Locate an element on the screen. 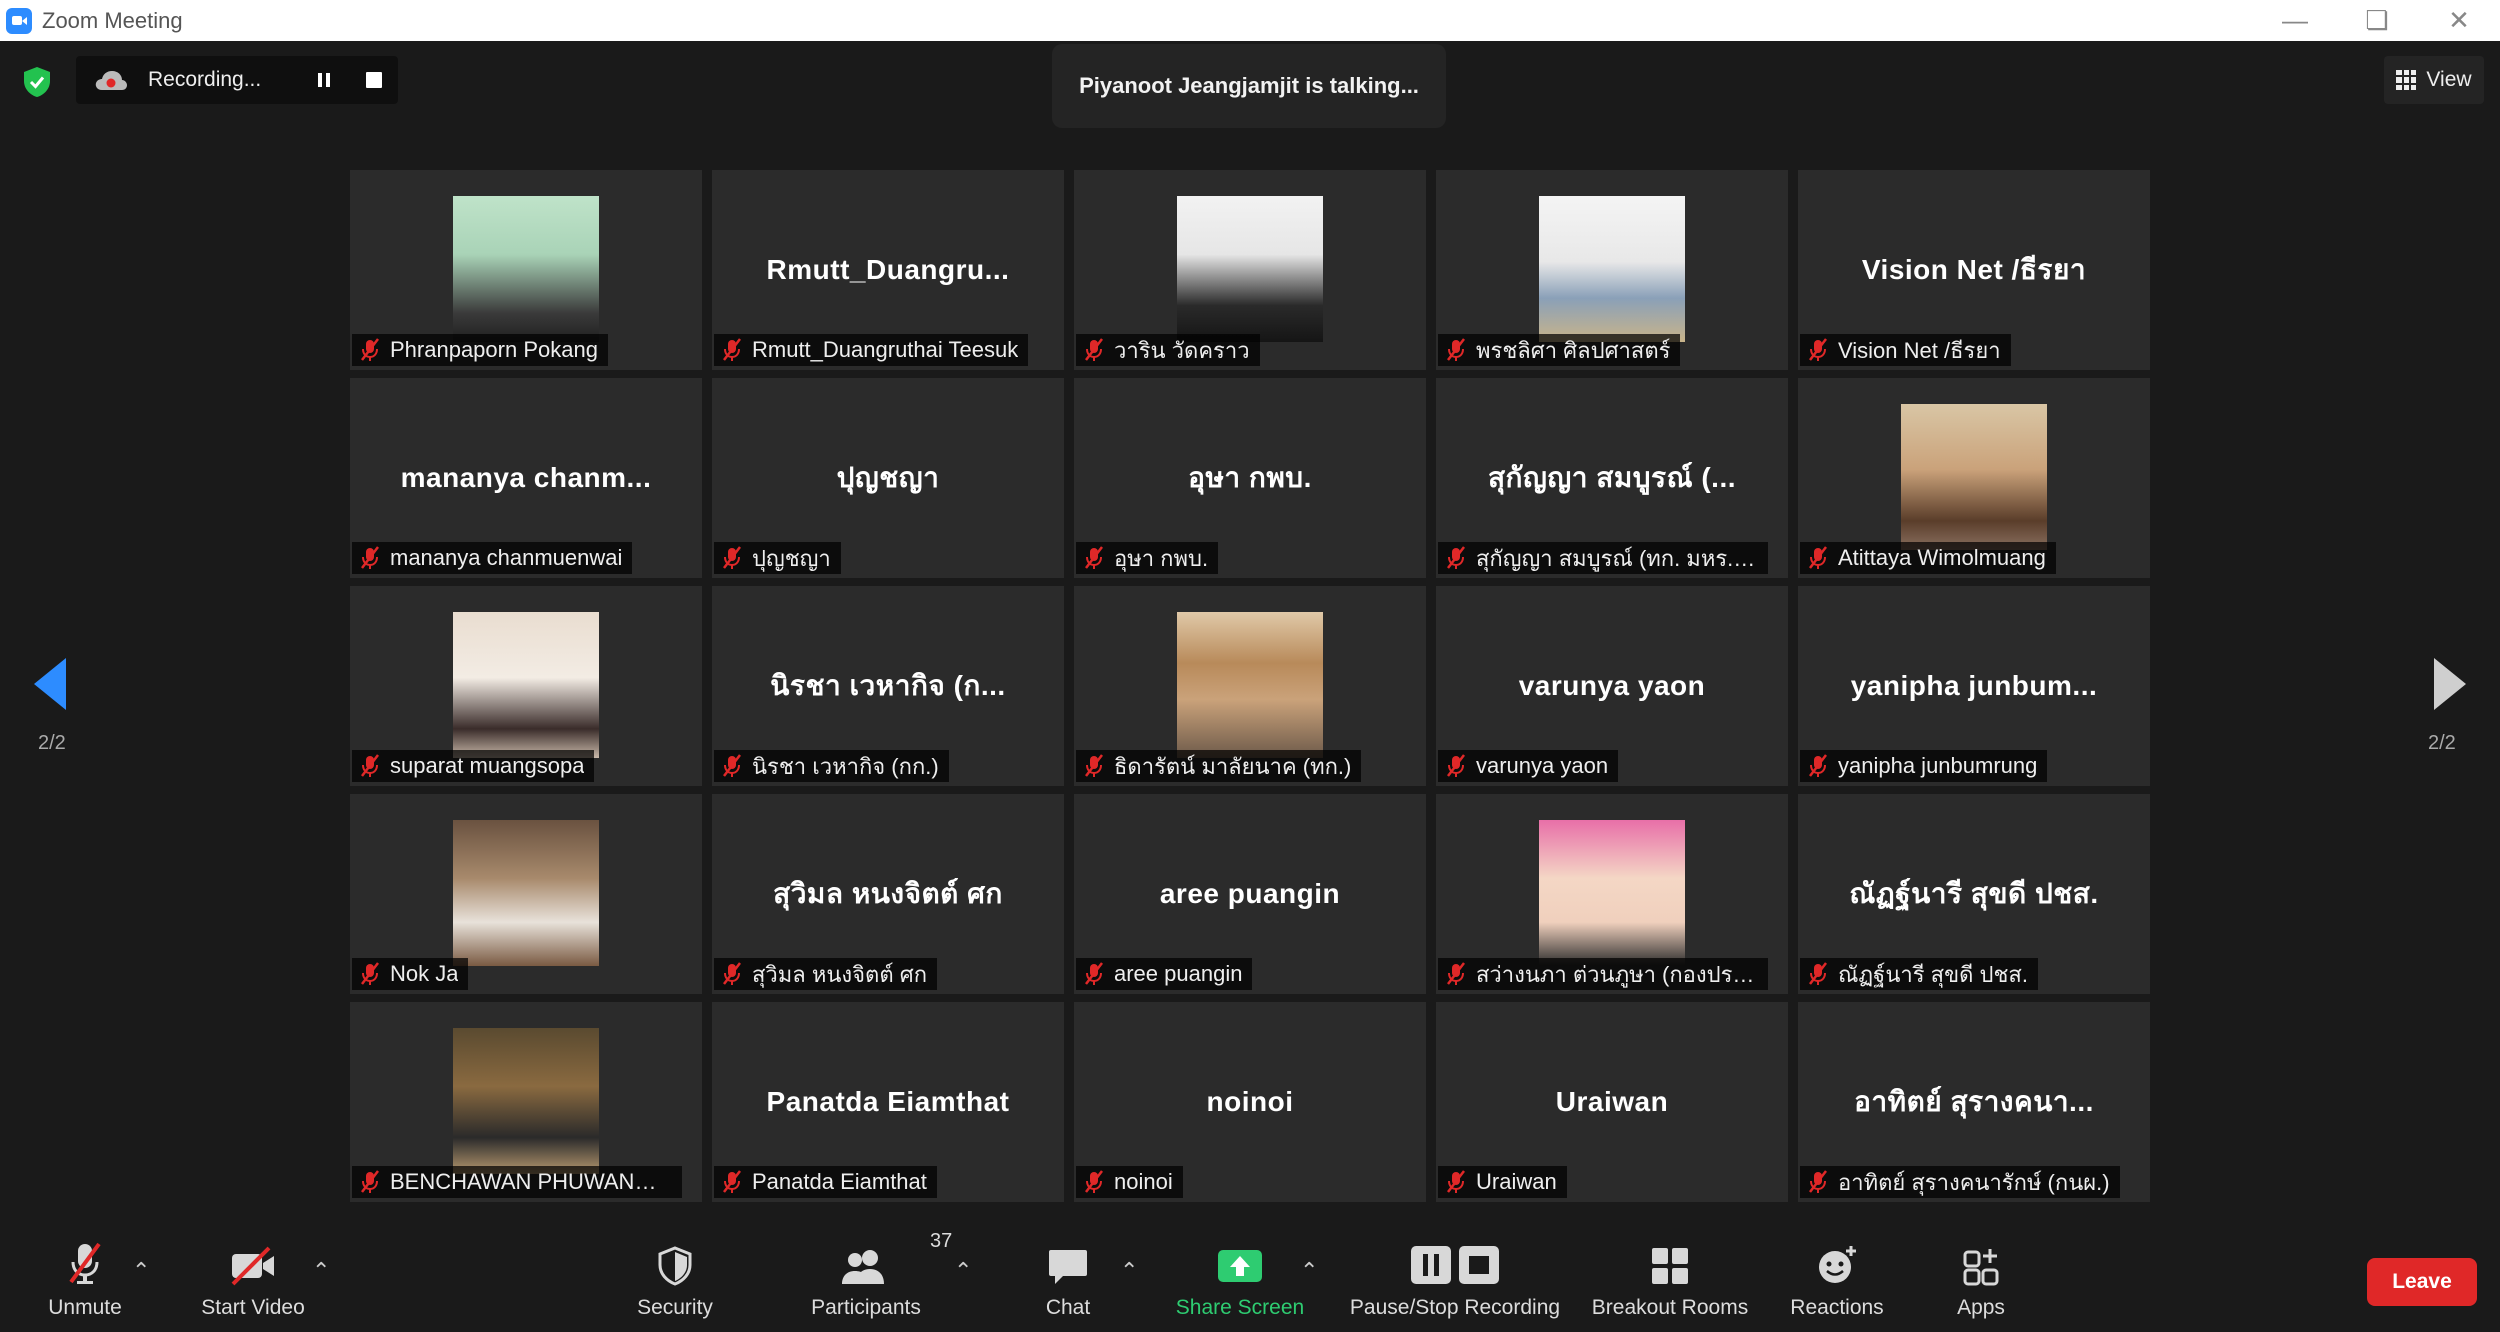  participant-name-label: ธิดารัตน์ มาลัยนาค (ทก.) is located at coordinates (1233, 766).